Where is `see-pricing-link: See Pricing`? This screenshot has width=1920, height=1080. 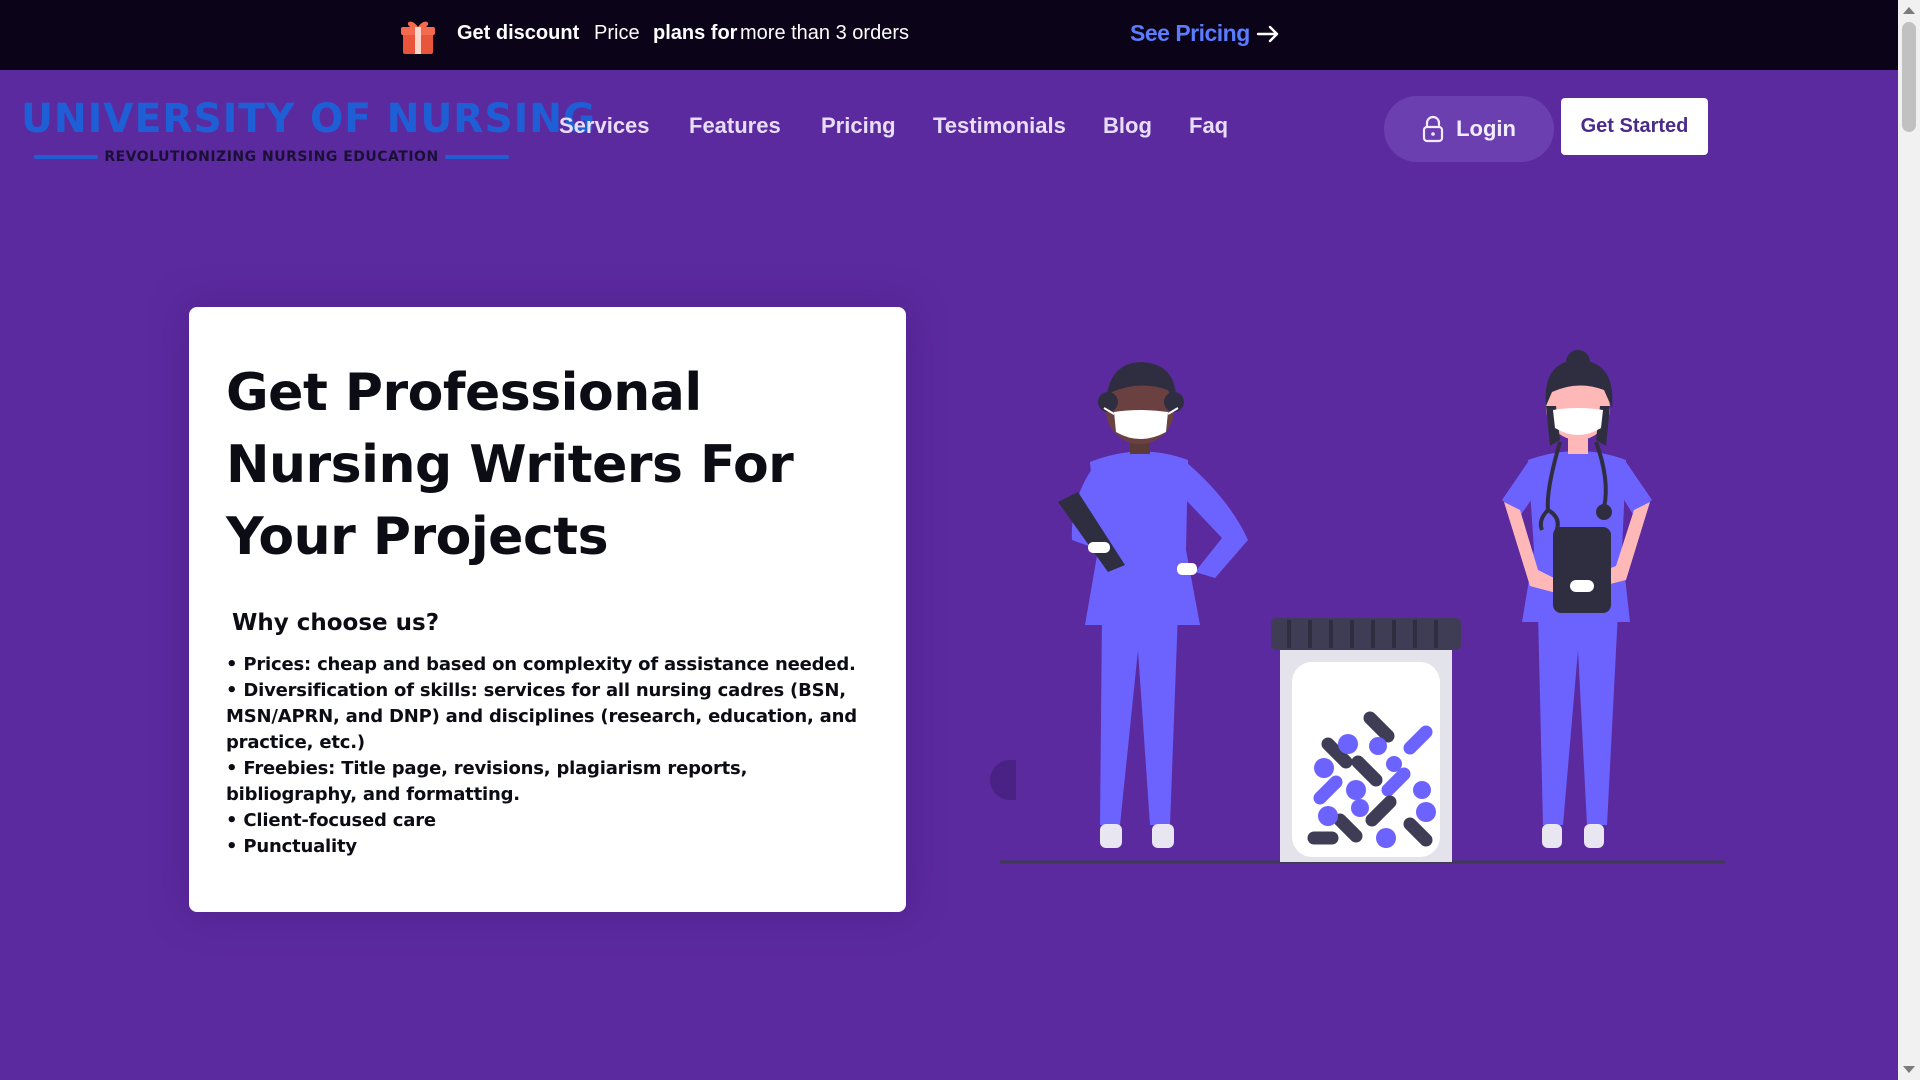
see-pricing-link: See Pricing is located at coordinates (1205, 33).